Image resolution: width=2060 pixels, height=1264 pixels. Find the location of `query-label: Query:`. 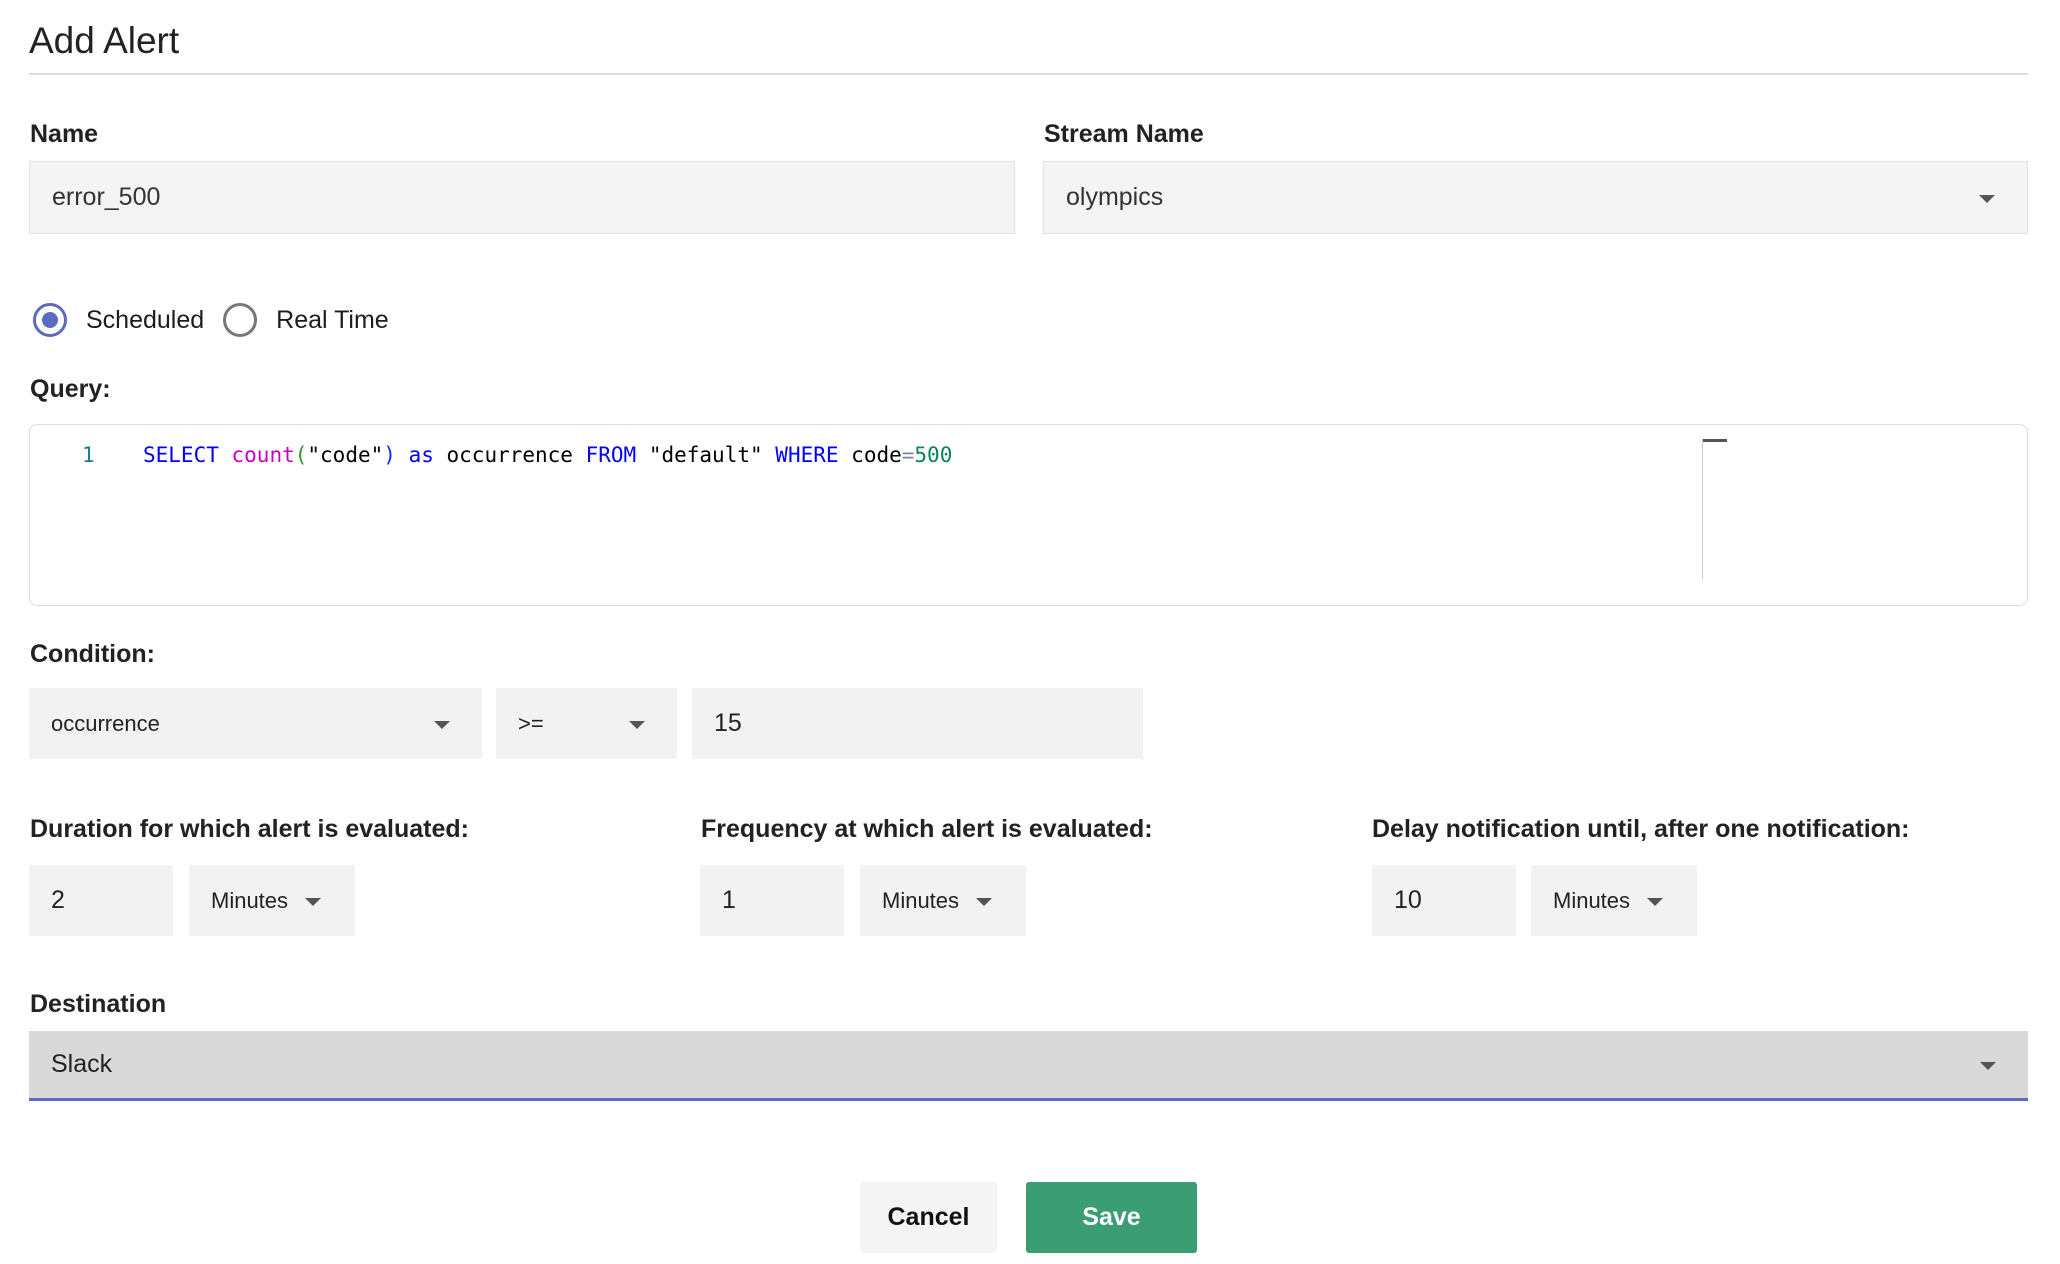

query-label: Query: is located at coordinates (70, 389).